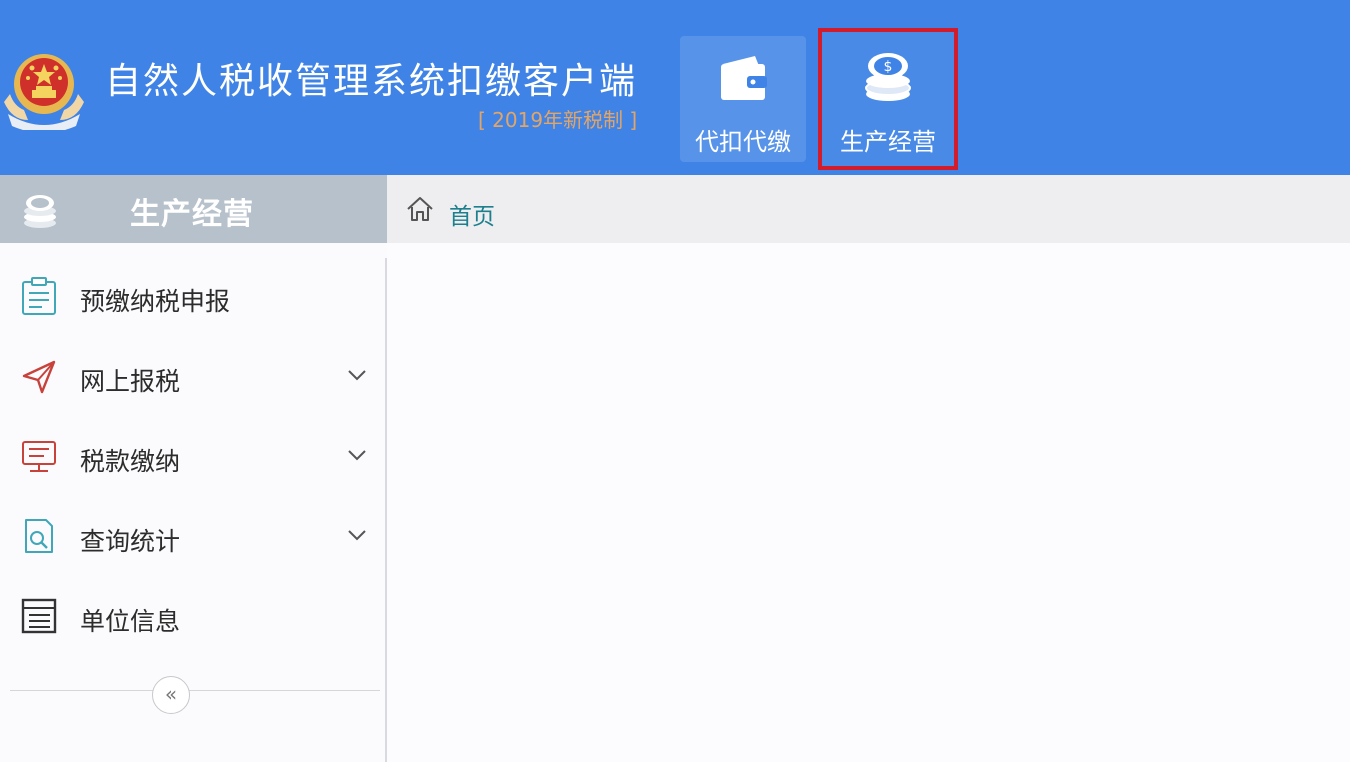  I want to click on top-nav-production-button: $ 生产经营, so click(888, 99).